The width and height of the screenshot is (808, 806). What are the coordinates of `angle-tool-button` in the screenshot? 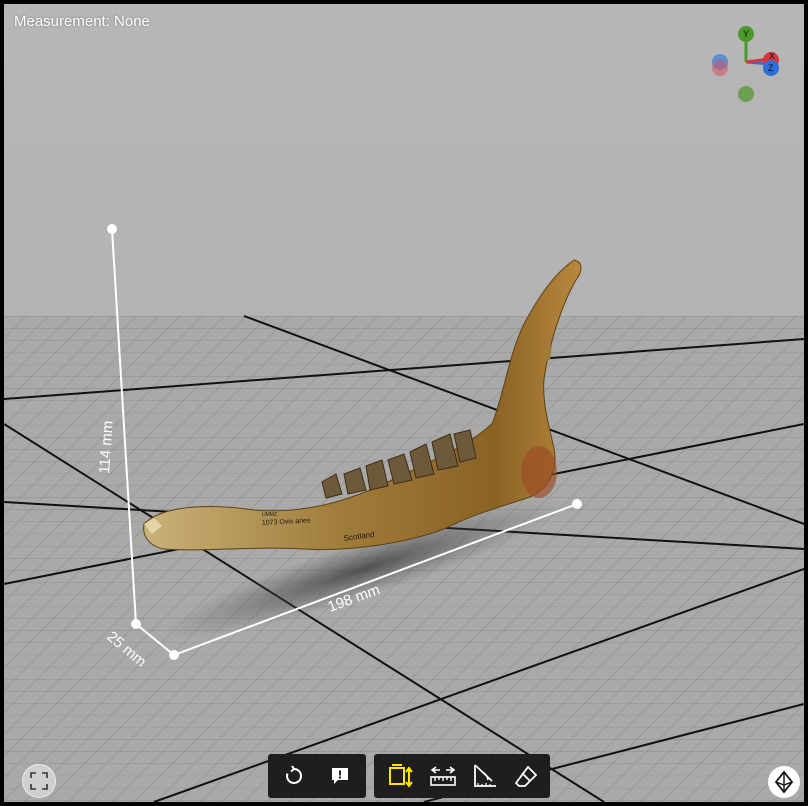 It's located at (485, 776).